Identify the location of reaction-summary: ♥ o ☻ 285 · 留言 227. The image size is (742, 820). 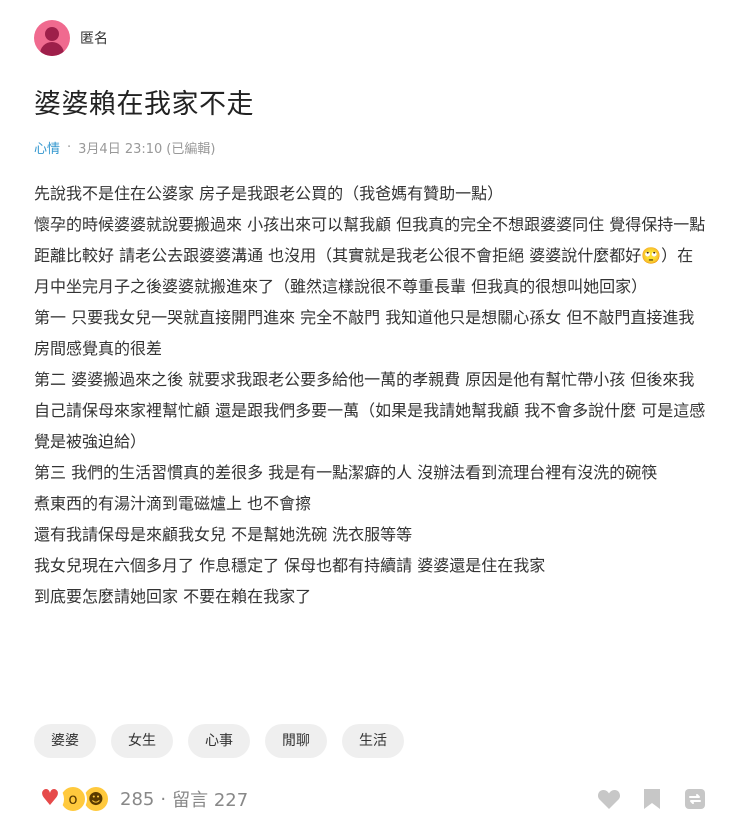
(142, 799).